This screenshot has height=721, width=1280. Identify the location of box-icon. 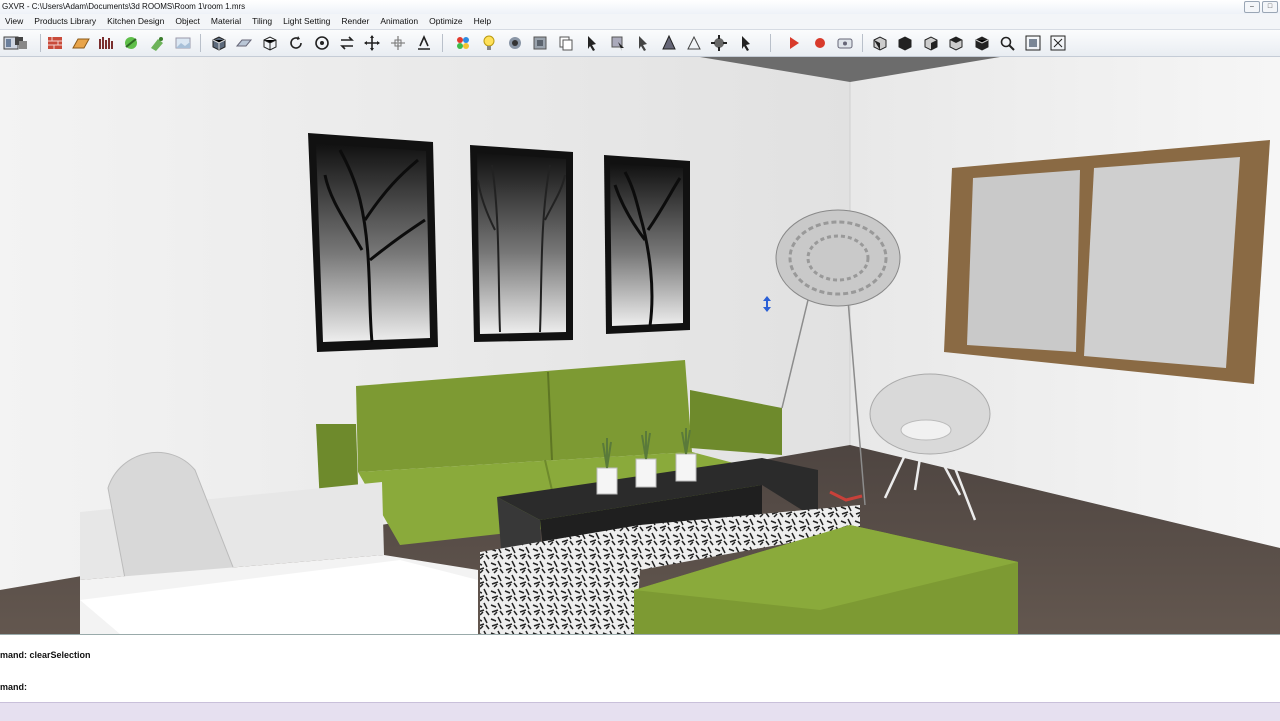
(219, 43).